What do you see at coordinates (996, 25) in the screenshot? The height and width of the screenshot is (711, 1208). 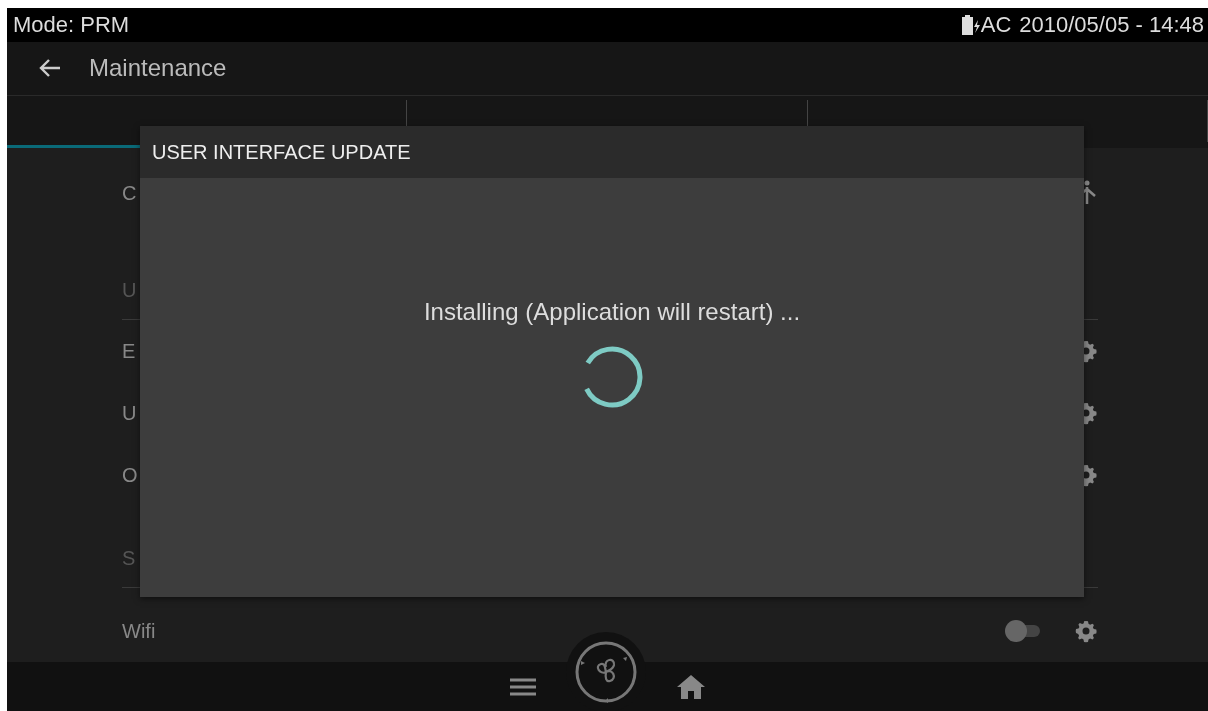 I see `power-label: AC` at bounding box center [996, 25].